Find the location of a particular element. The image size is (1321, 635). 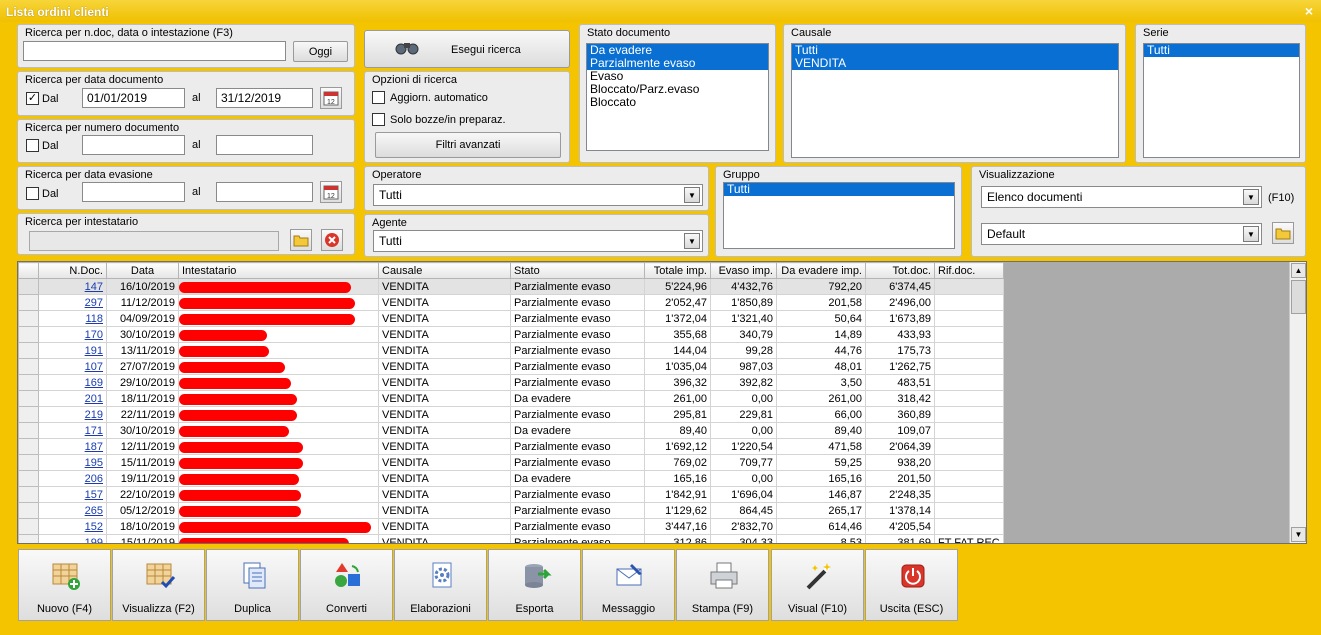

scroll-up-icon: ▲ is located at coordinates (1298, 270).